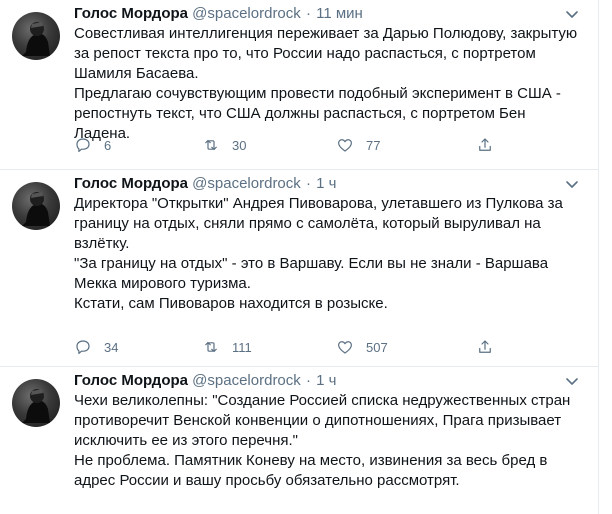 The width and height of the screenshot is (612, 514). Describe the element at coordinates (111, 347) in the screenshot. I see `reply-count: 34` at that location.